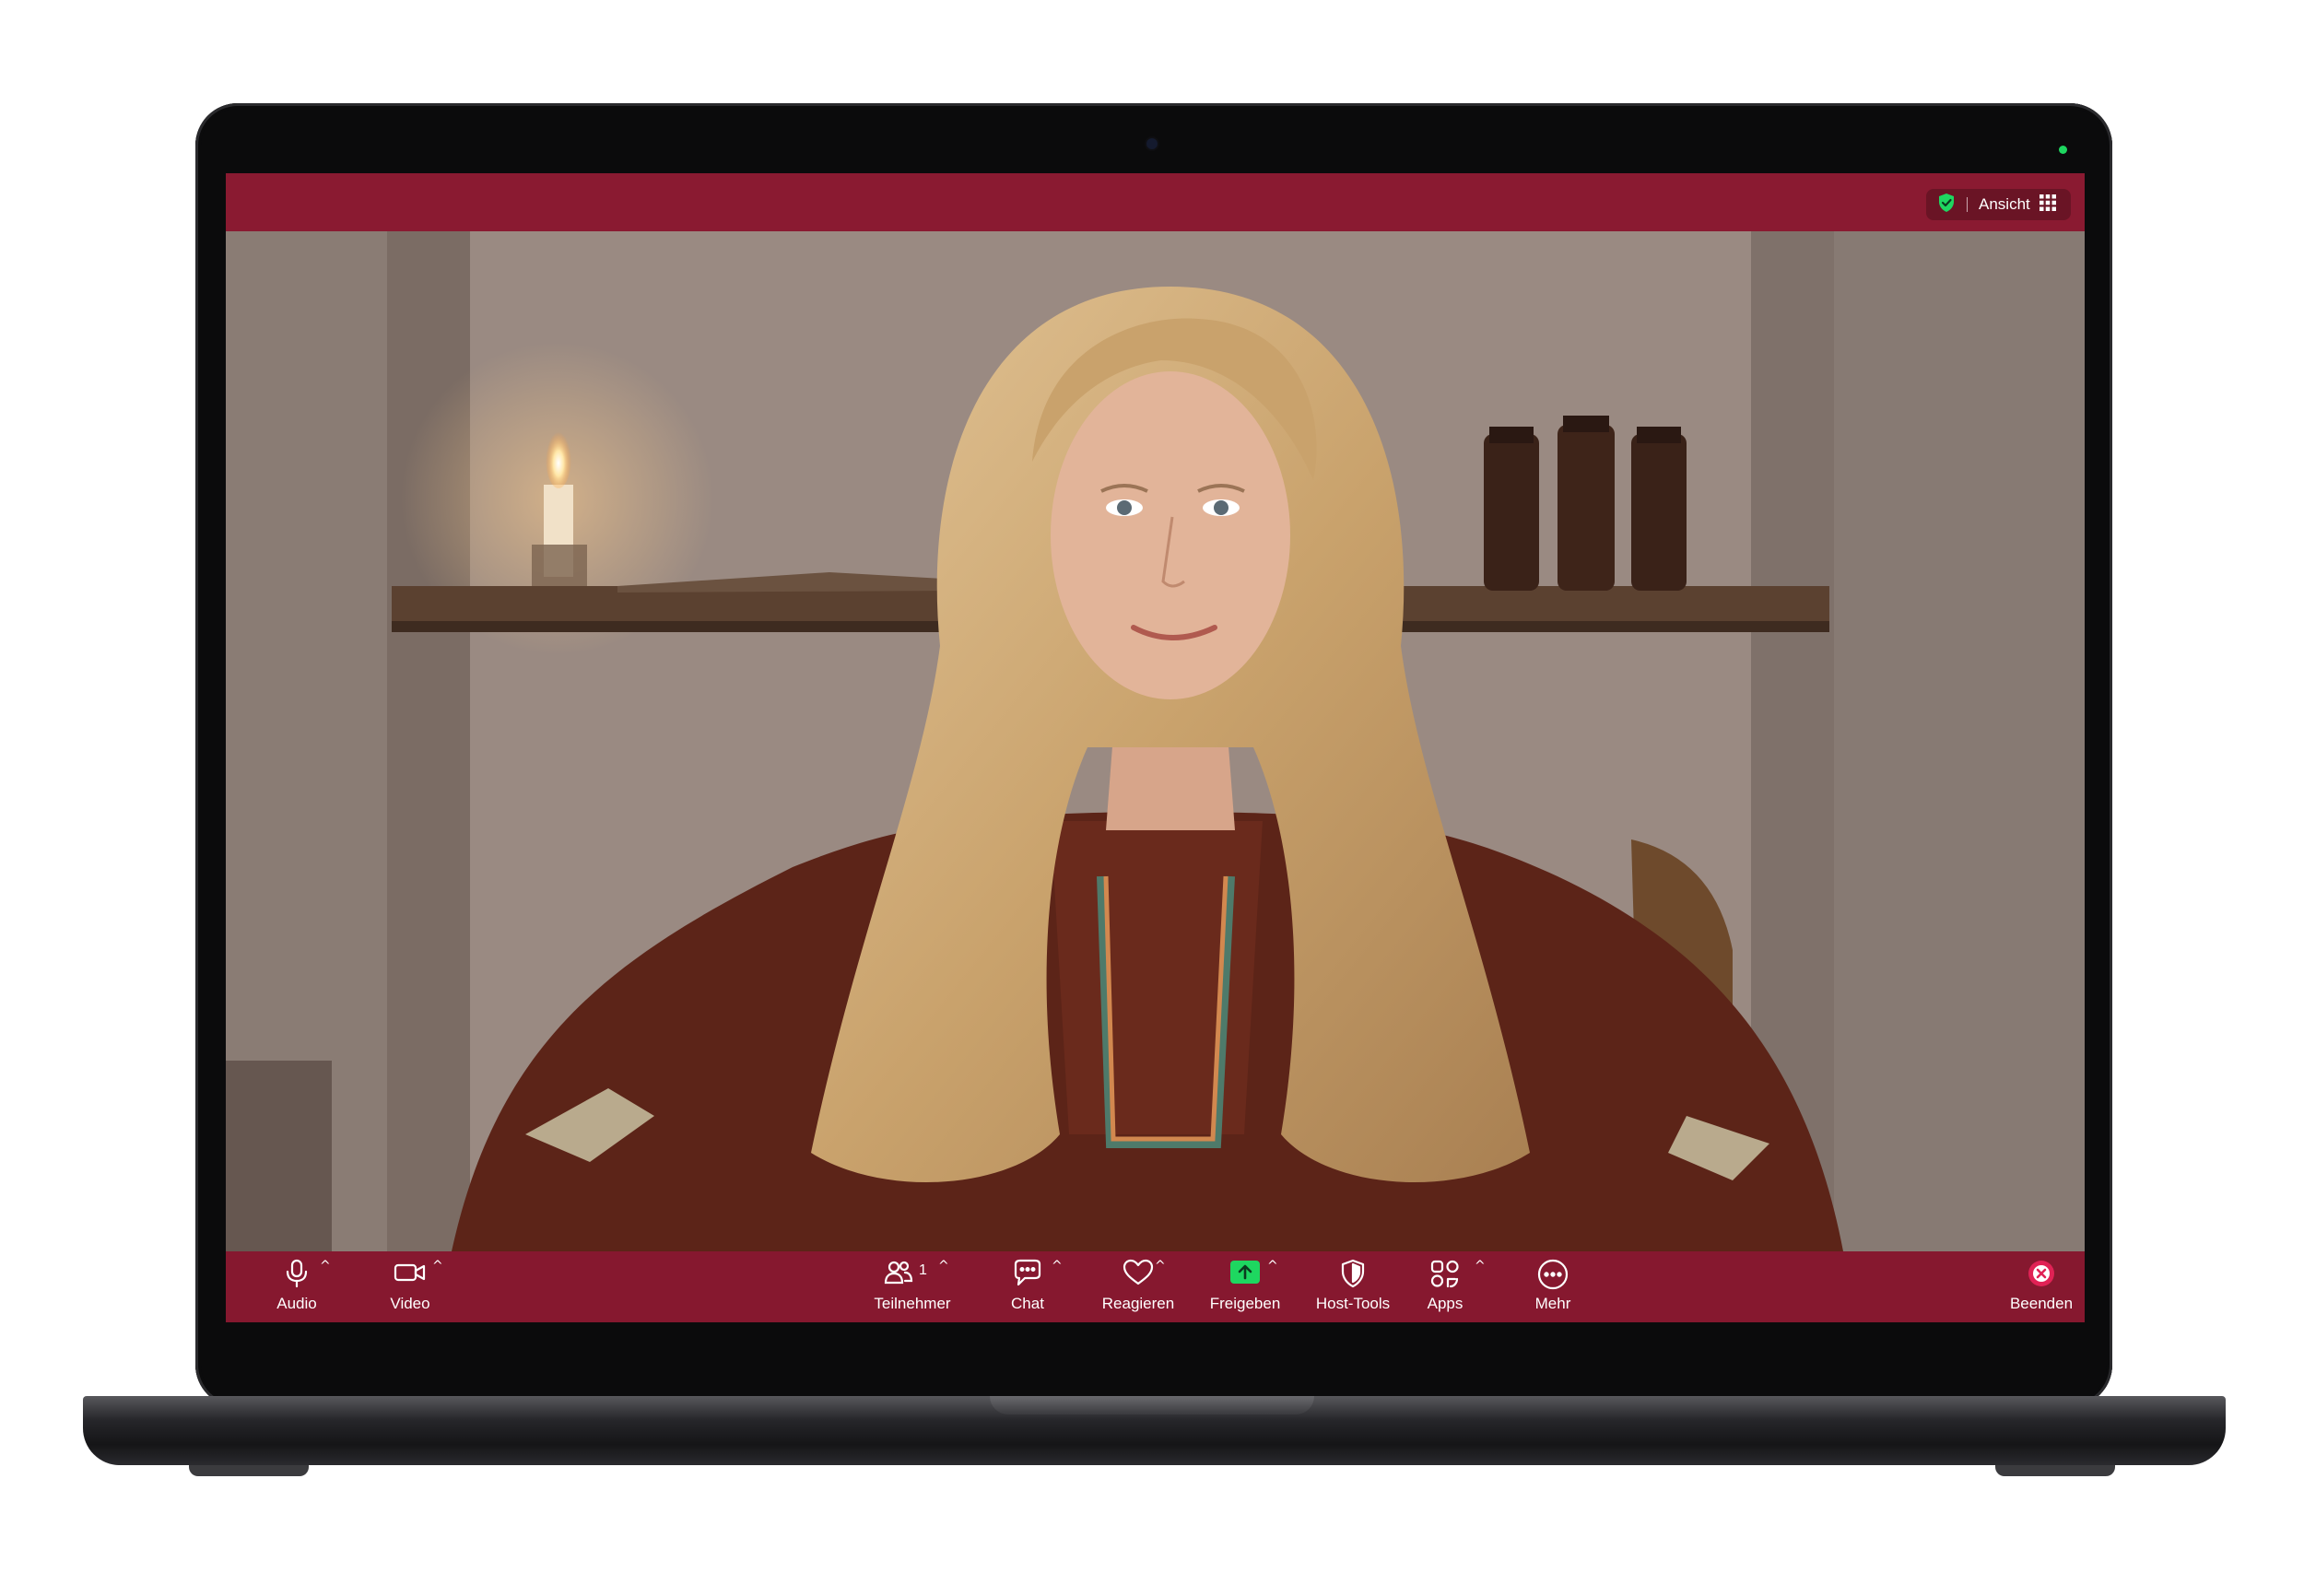  What do you see at coordinates (1553, 1274) in the screenshot?
I see `more-icon` at bounding box center [1553, 1274].